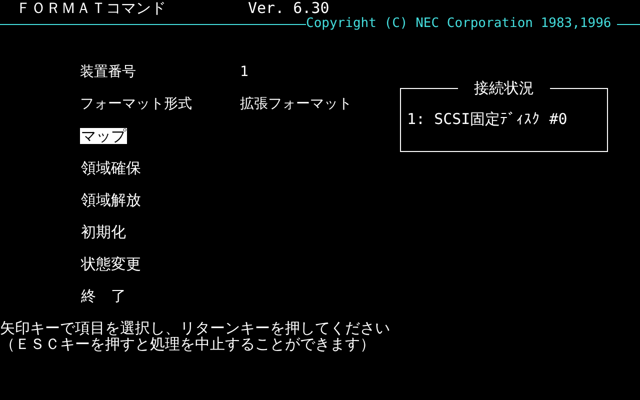  What do you see at coordinates (103, 232) in the screenshot?
I see `menu-item: 初期化` at bounding box center [103, 232].